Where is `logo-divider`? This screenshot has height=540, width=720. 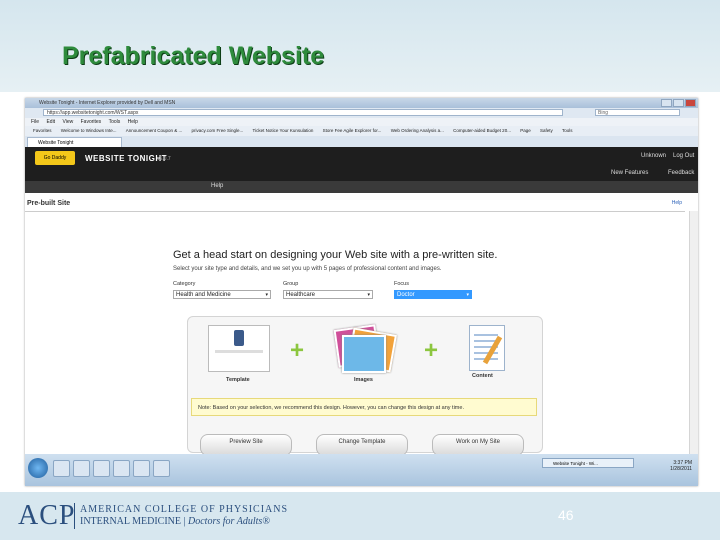
logo-divider is located at coordinates (74, 516).